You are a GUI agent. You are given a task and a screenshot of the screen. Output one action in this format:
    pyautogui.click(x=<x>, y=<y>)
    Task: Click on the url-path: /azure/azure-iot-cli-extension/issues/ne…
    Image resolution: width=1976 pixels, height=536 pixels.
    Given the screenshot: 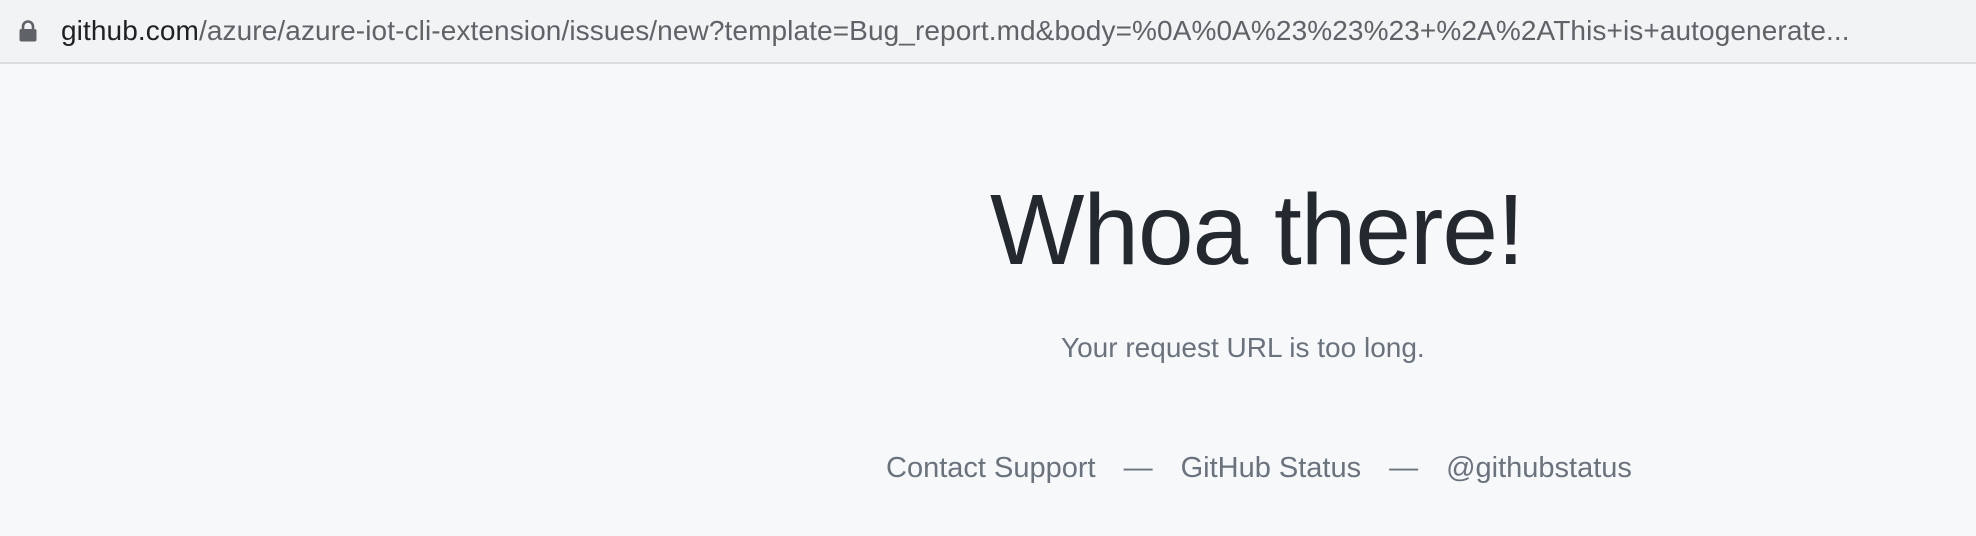 What is the action you would take?
    pyautogui.click(x=1024, y=30)
    